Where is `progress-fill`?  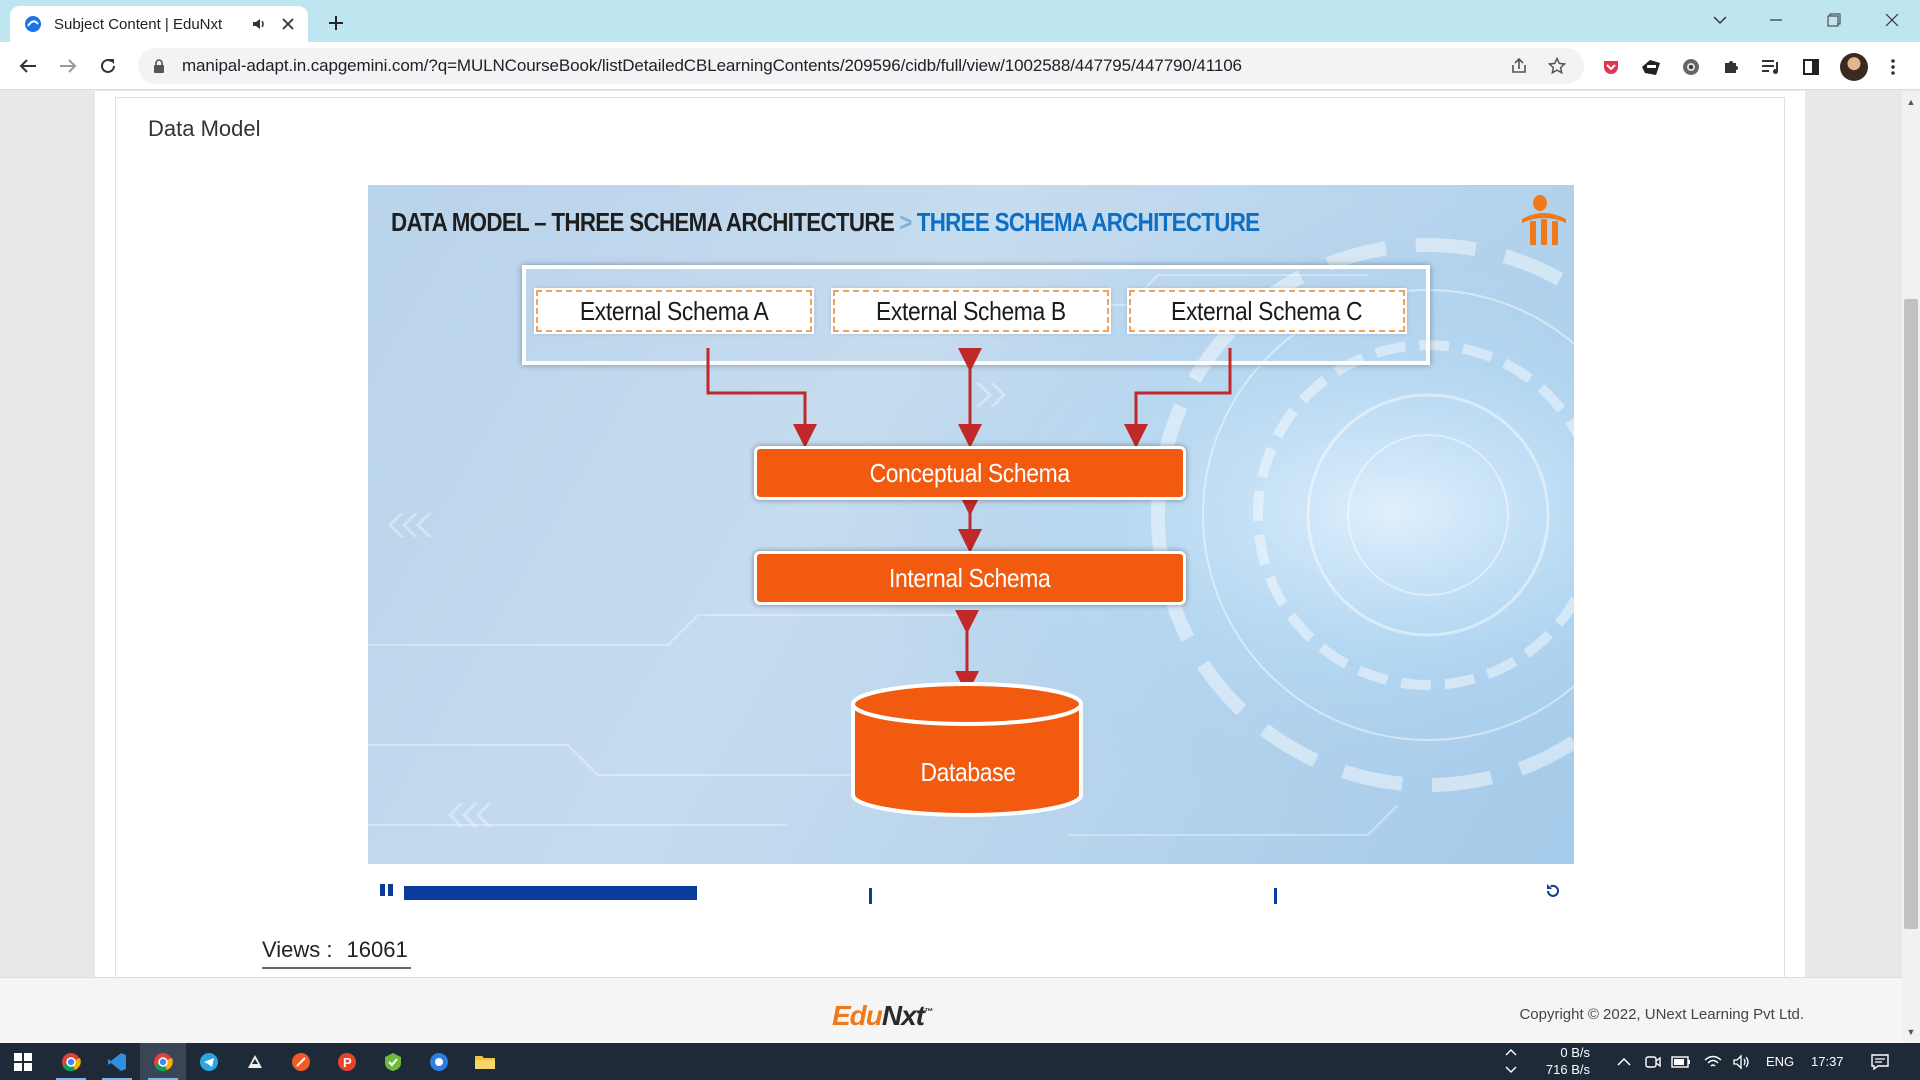 progress-fill is located at coordinates (551, 893).